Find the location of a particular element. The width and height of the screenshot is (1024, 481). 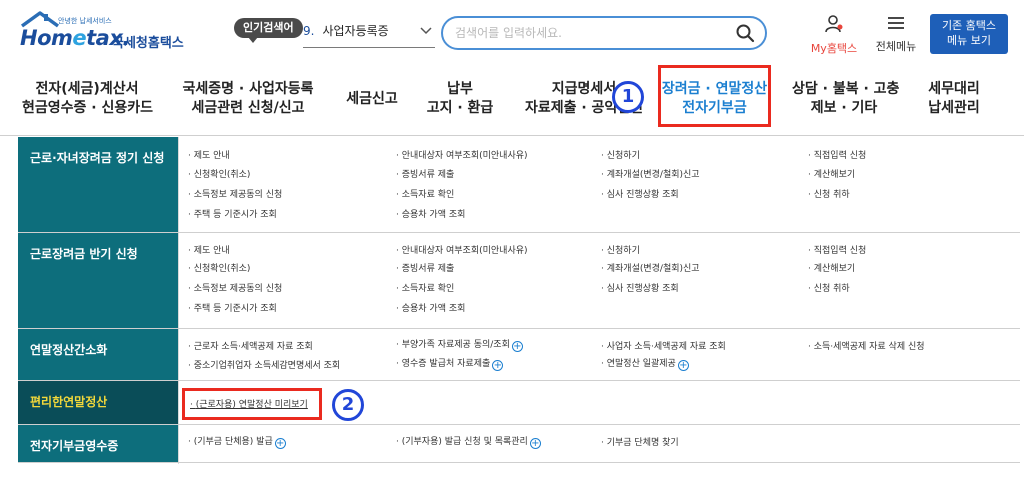

search-icon is located at coordinates (745, 33).